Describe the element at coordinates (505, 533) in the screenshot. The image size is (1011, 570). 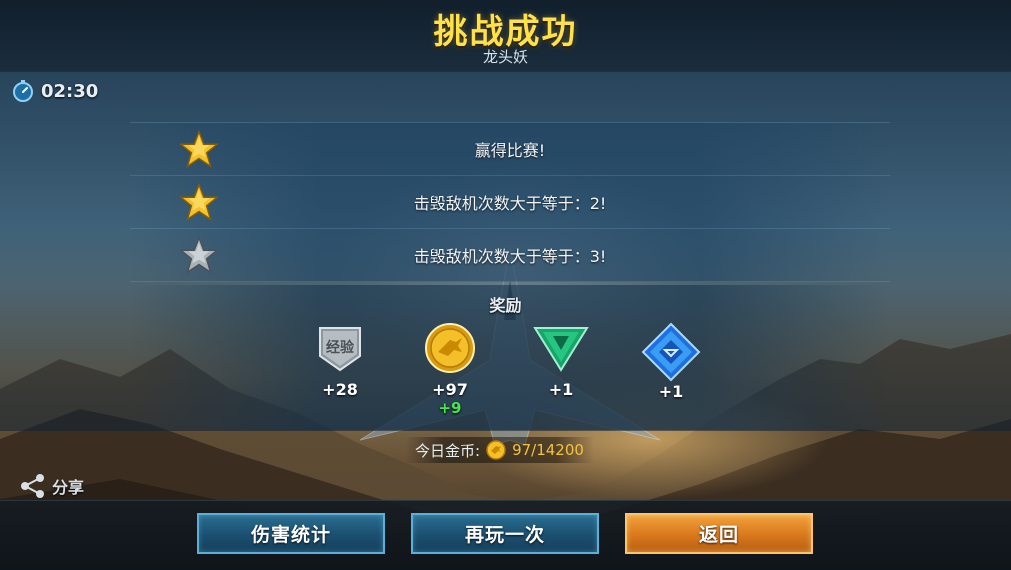
I see `play-again-button: 再玩一次` at that location.